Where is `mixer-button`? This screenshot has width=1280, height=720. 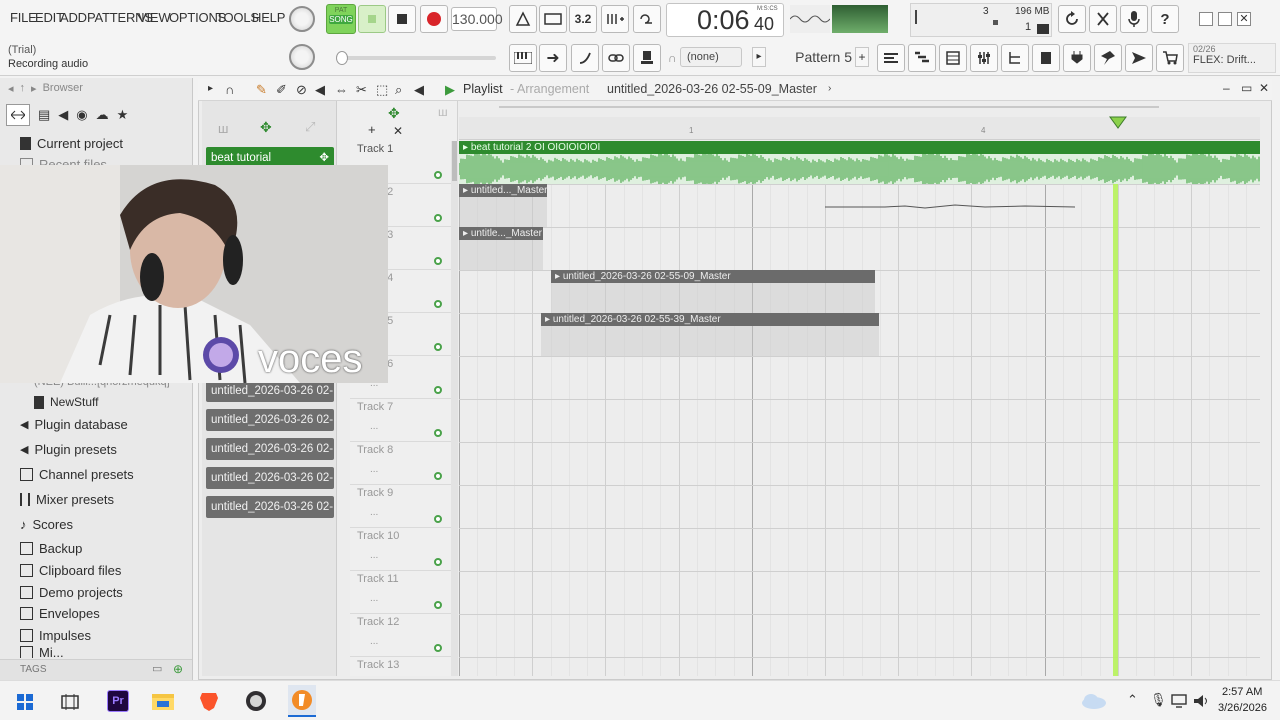
mixer-button is located at coordinates (984, 58).